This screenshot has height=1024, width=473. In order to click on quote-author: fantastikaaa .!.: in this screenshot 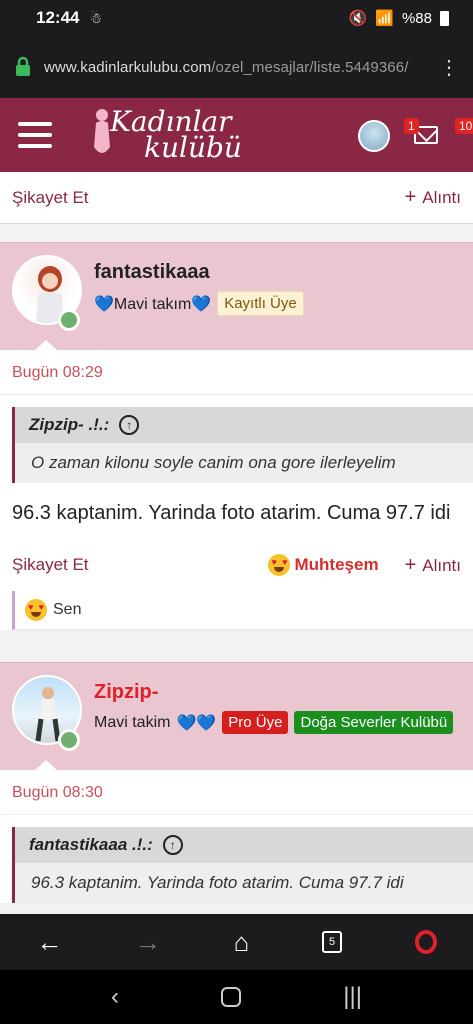, I will do `click(91, 845)`.